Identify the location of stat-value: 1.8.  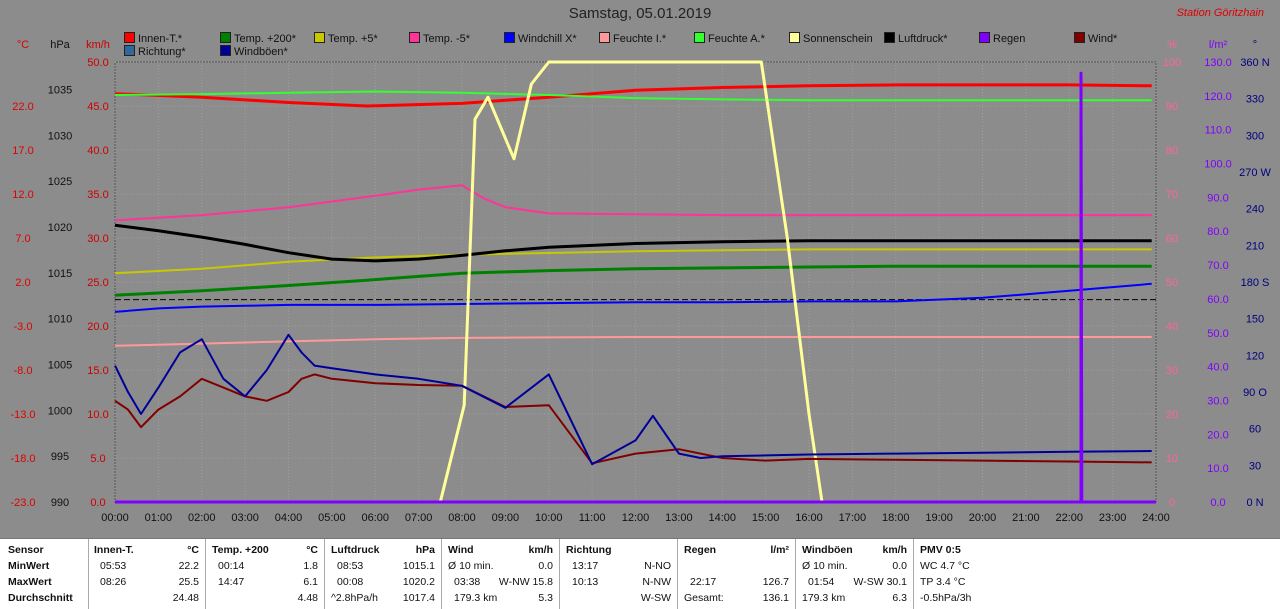
(310, 566).